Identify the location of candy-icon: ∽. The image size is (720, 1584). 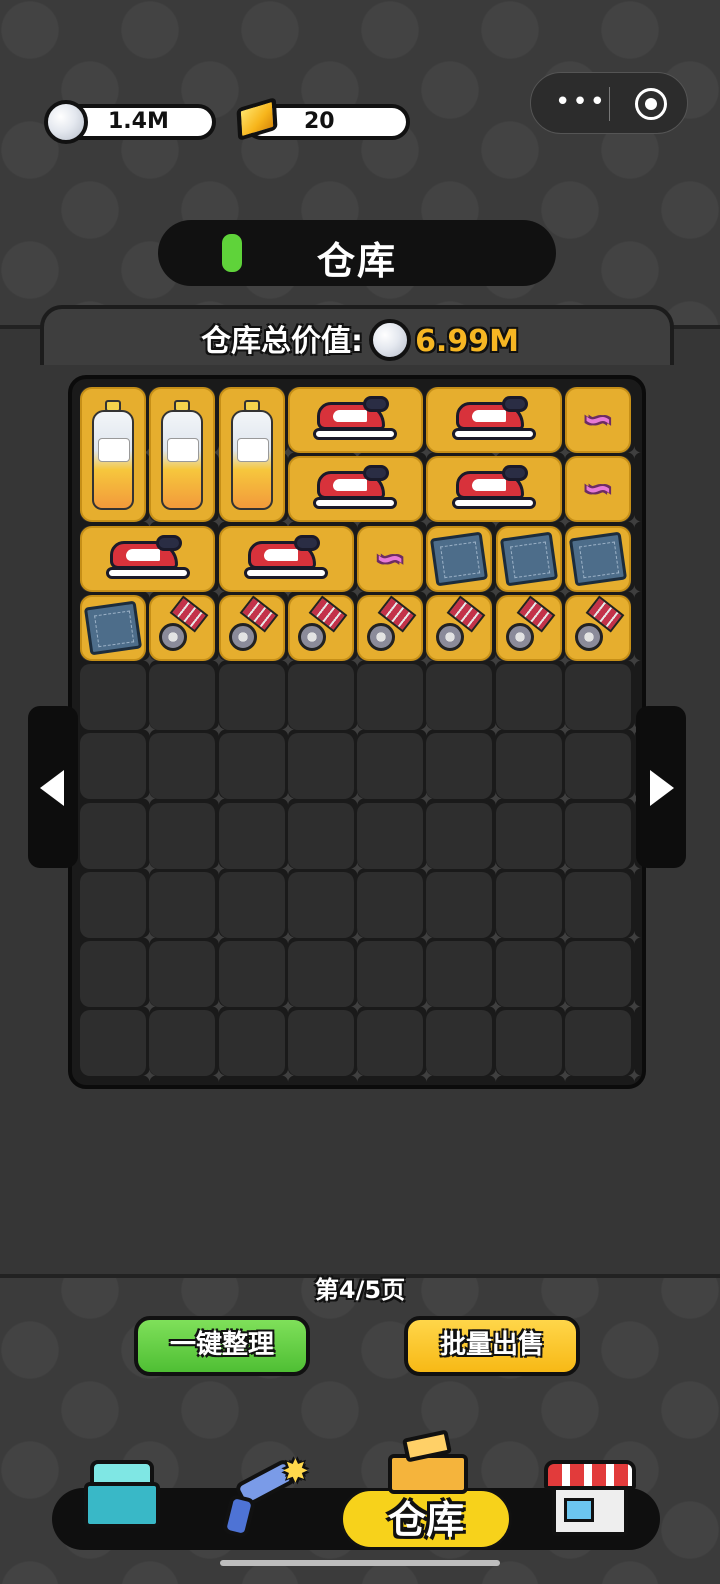
(390, 558).